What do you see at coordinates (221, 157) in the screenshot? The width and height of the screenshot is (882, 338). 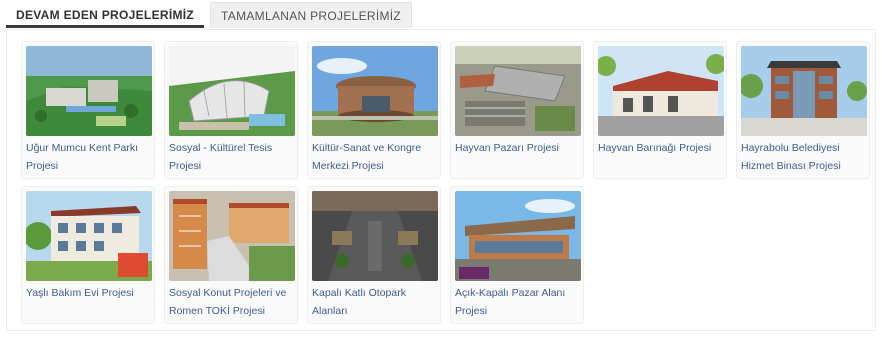 I see `project-title: Sosyal - Kültürel Tesis Projesi` at bounding box center [221, 157].